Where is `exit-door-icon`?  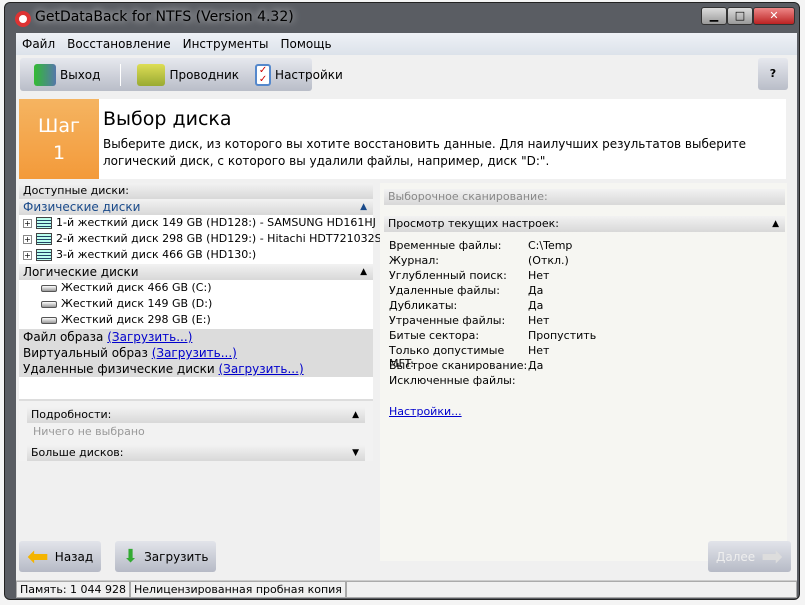 exit-door-icon is located at coordinates (45, 74).